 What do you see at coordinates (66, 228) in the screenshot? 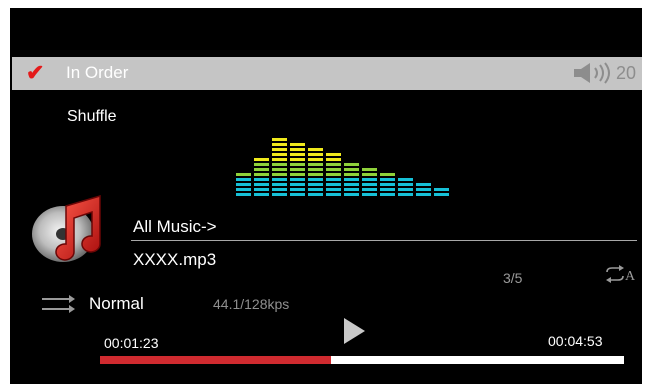
I see `music-note-disc-icon` at bounding box center [66, 228].